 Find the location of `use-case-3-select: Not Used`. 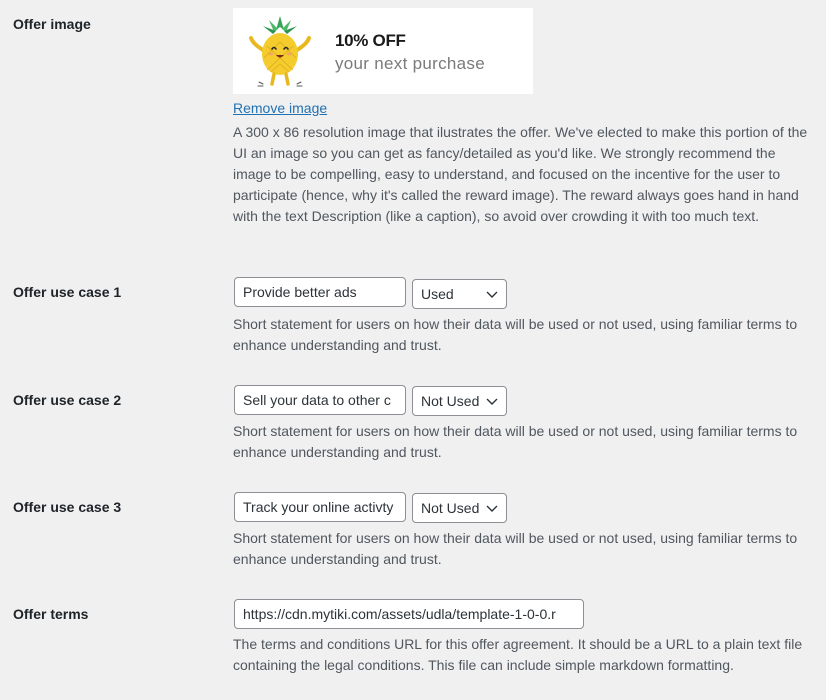

use-case-3-select: Not Used is located at coordinates (459, 508).